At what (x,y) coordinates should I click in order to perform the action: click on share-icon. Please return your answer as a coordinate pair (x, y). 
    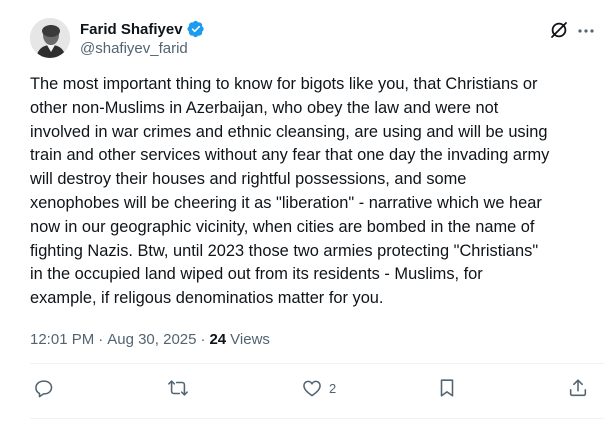
    Looking at the image, I should click on (578, 388).